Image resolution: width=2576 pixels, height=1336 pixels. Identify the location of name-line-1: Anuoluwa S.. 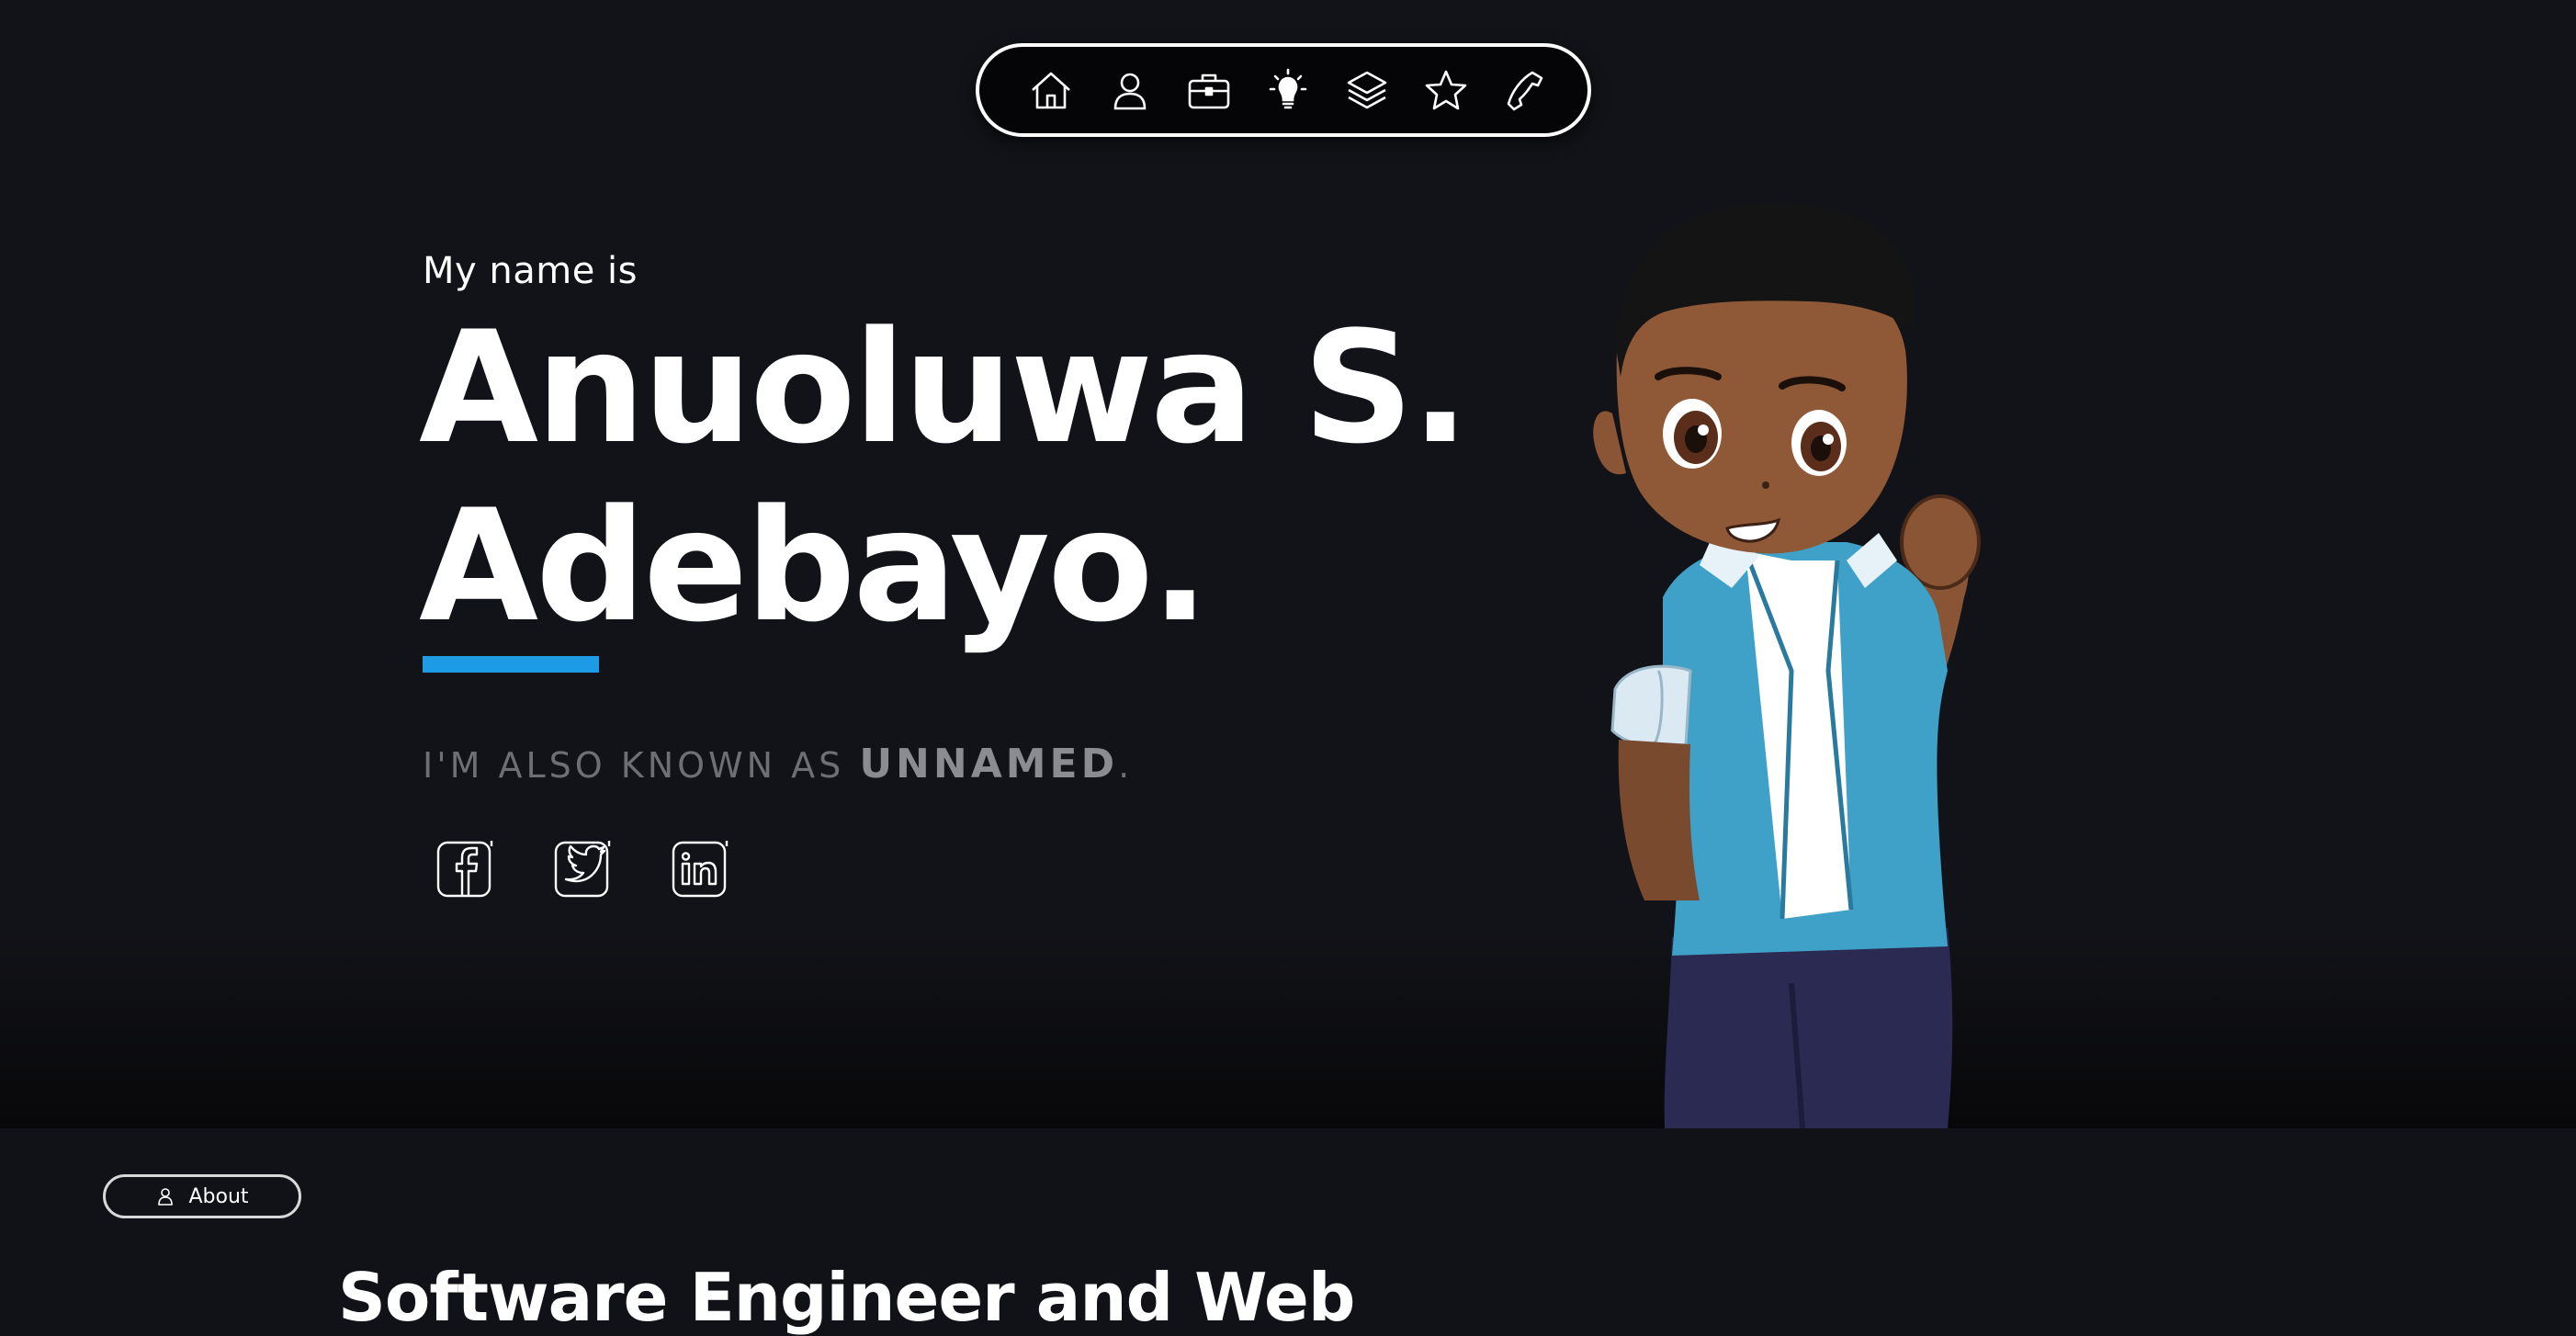
(944, 388).